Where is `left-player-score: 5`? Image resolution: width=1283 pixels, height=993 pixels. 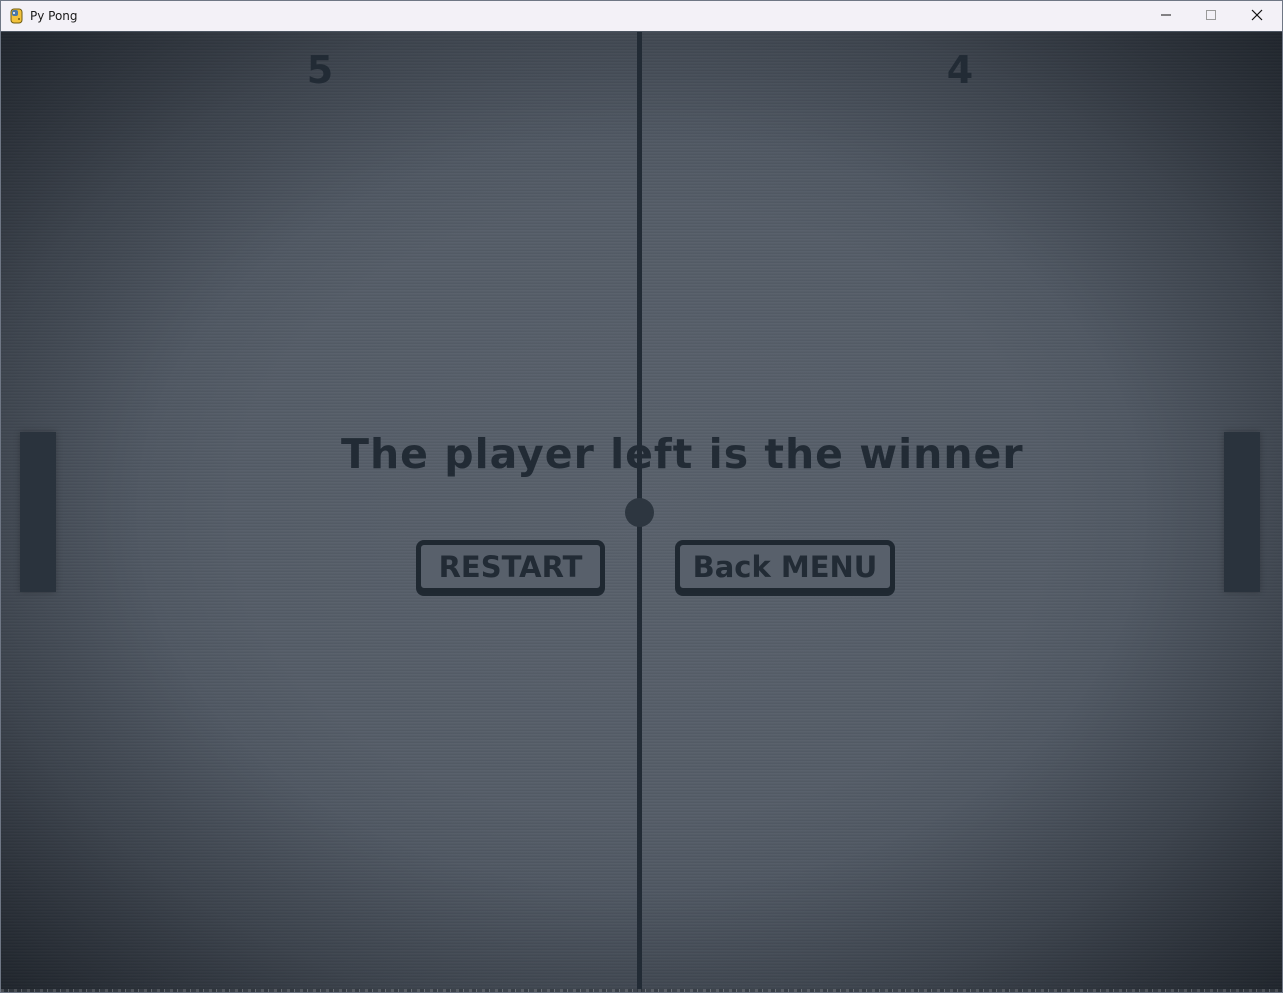 left-player-score: 5 is located at coordinates (320, 70).